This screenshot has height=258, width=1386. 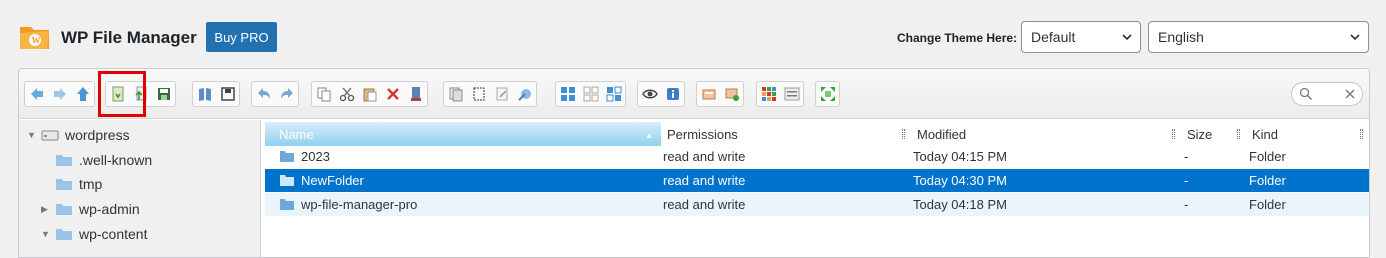 What do you see at coordinates (1327, 94) in the screenshot?
I see `search-input` at bounding box center [1327, 94].